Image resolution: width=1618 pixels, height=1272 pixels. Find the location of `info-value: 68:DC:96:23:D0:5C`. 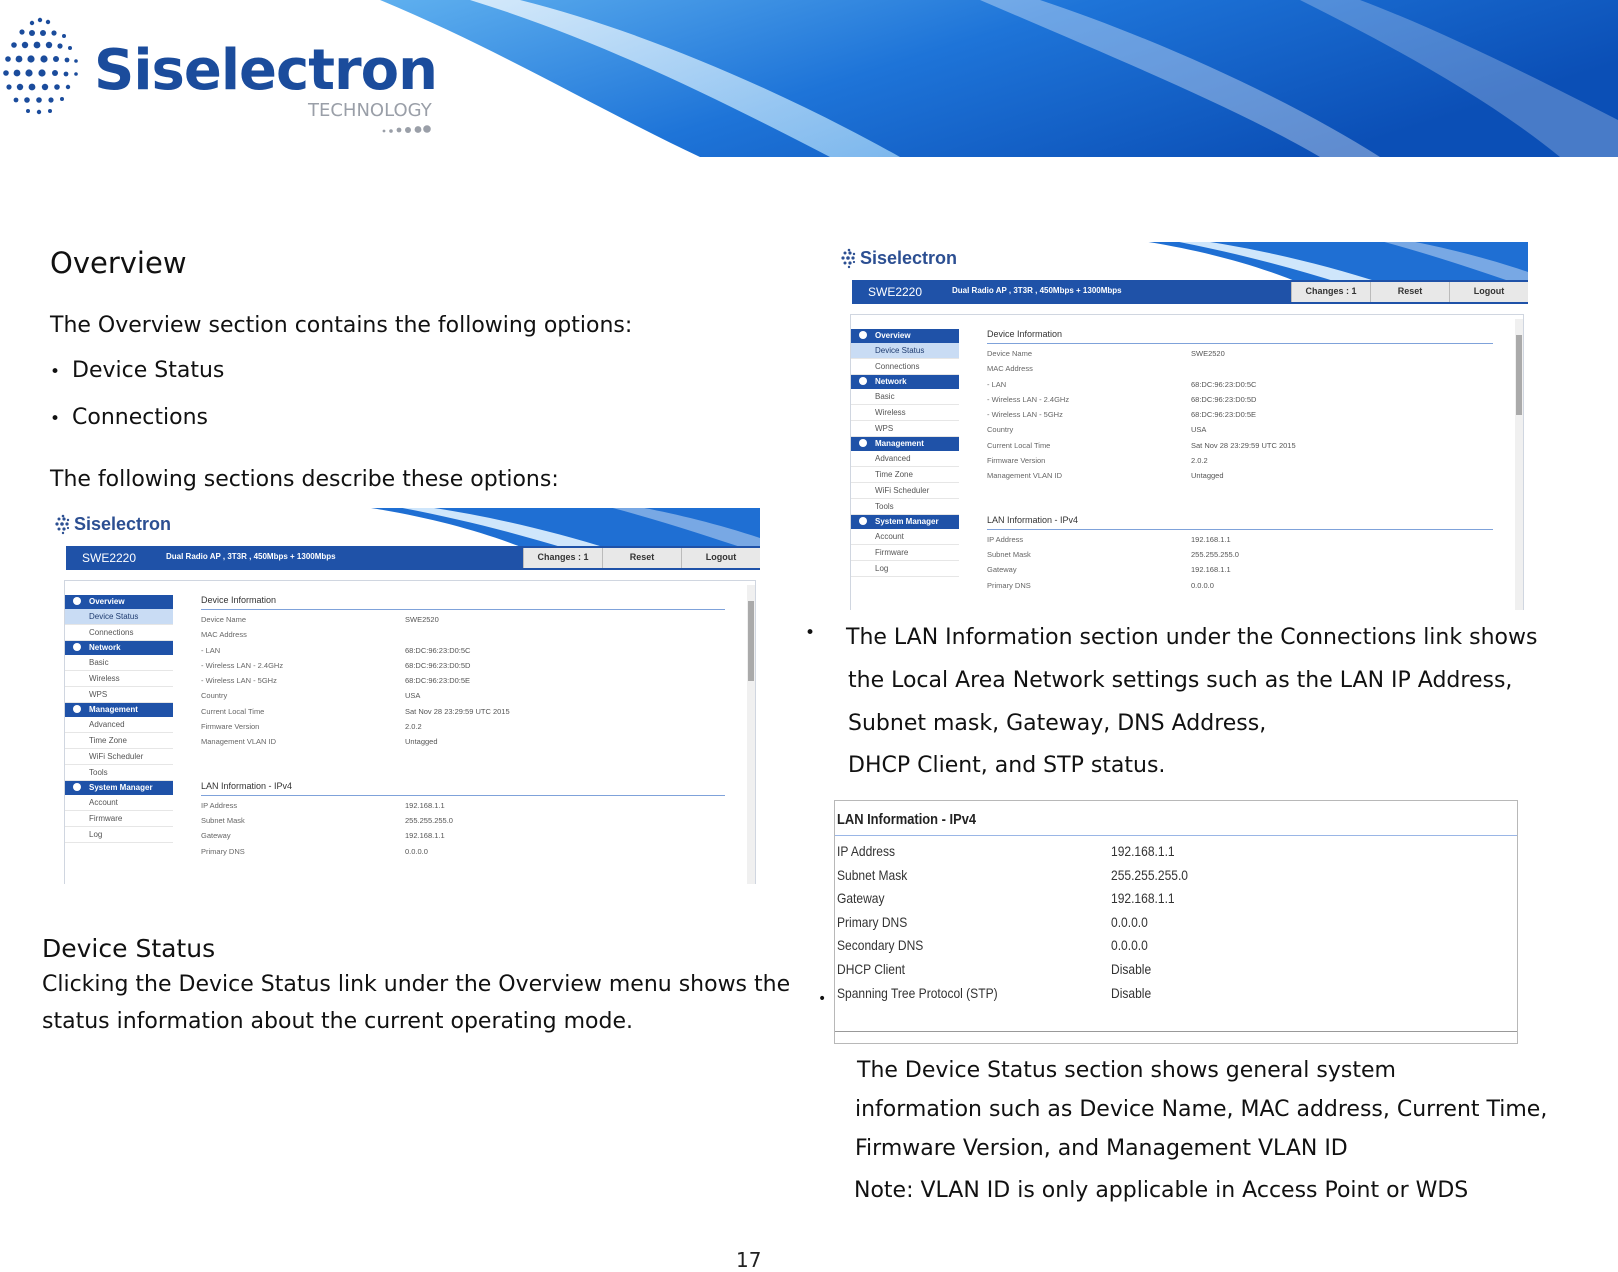

info-value: 68:DC:96:23:D0:5C is located at coordinates (438, 650).